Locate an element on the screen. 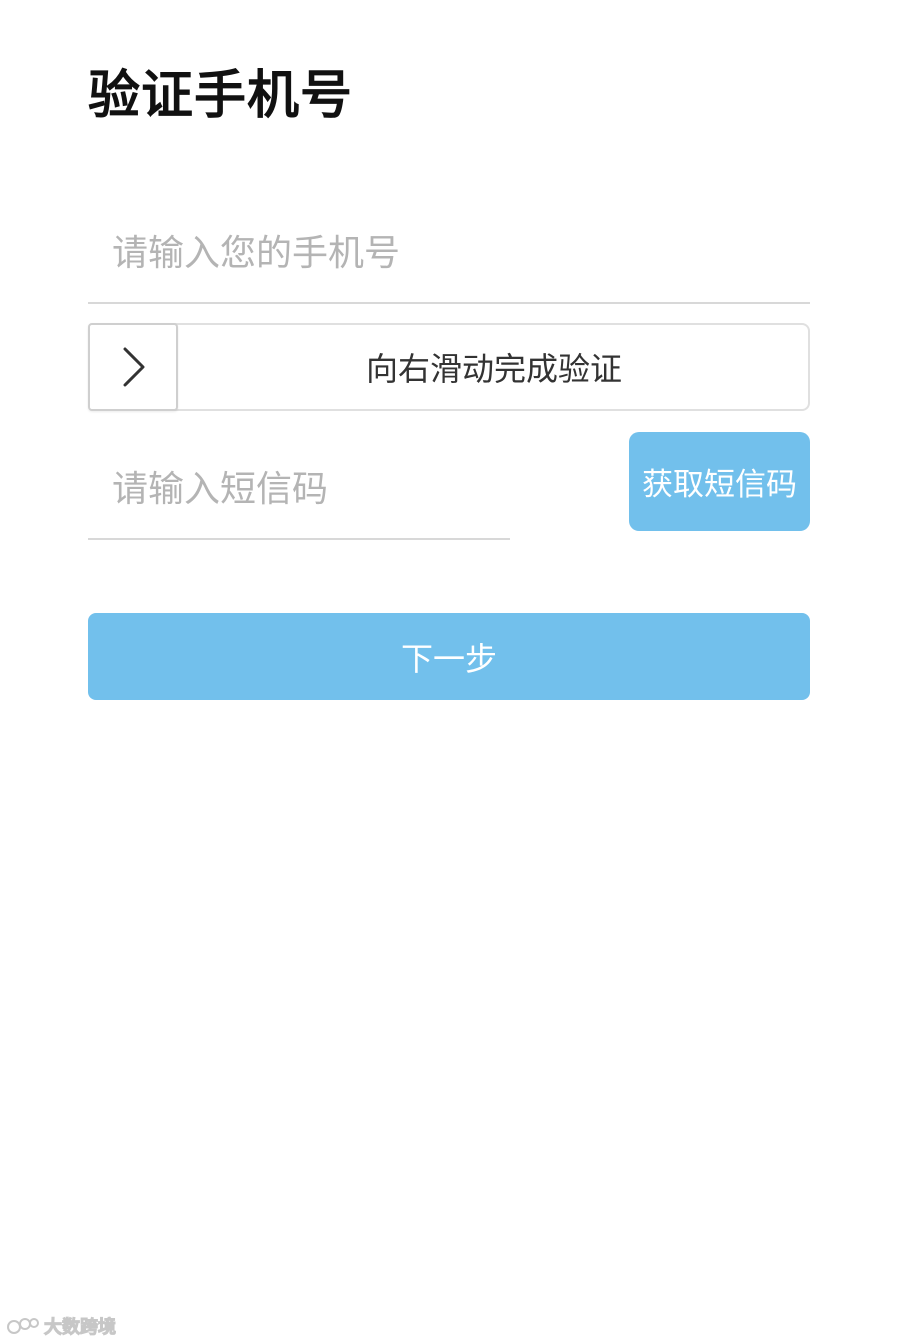 This screenshot has height=1343, width=900. page-title: 验证手机号 is located at coordinates (221, 96).